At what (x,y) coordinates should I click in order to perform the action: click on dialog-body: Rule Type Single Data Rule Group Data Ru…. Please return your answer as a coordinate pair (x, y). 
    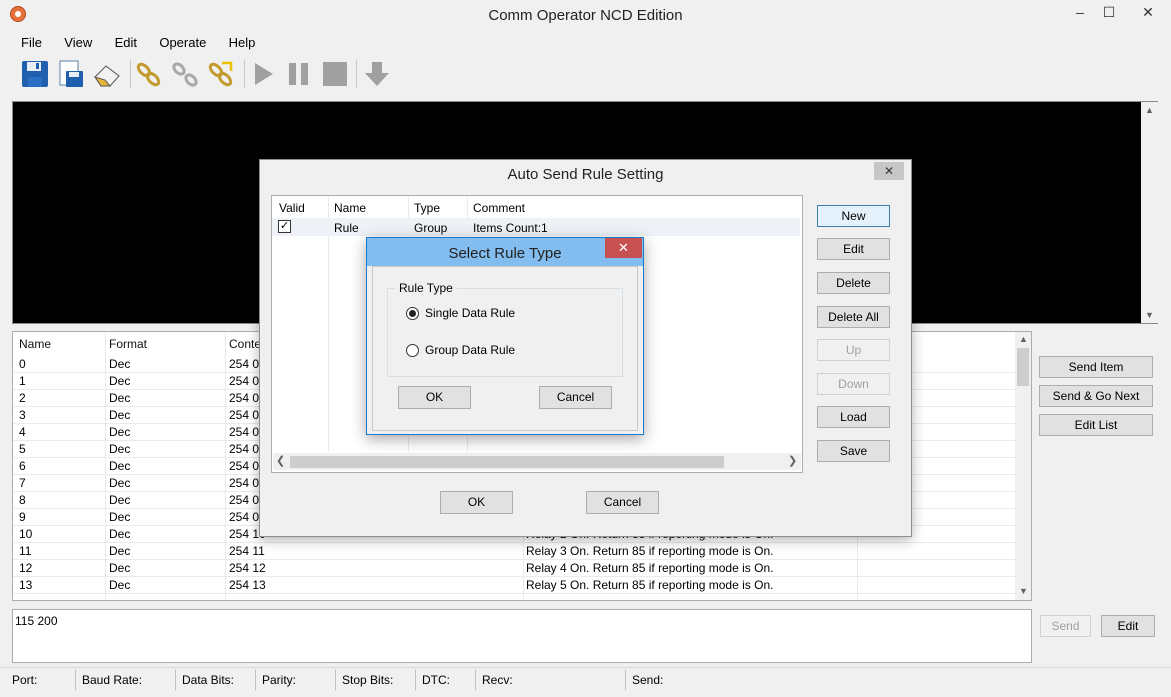
    Looking at the image, I should click on (505, 348).